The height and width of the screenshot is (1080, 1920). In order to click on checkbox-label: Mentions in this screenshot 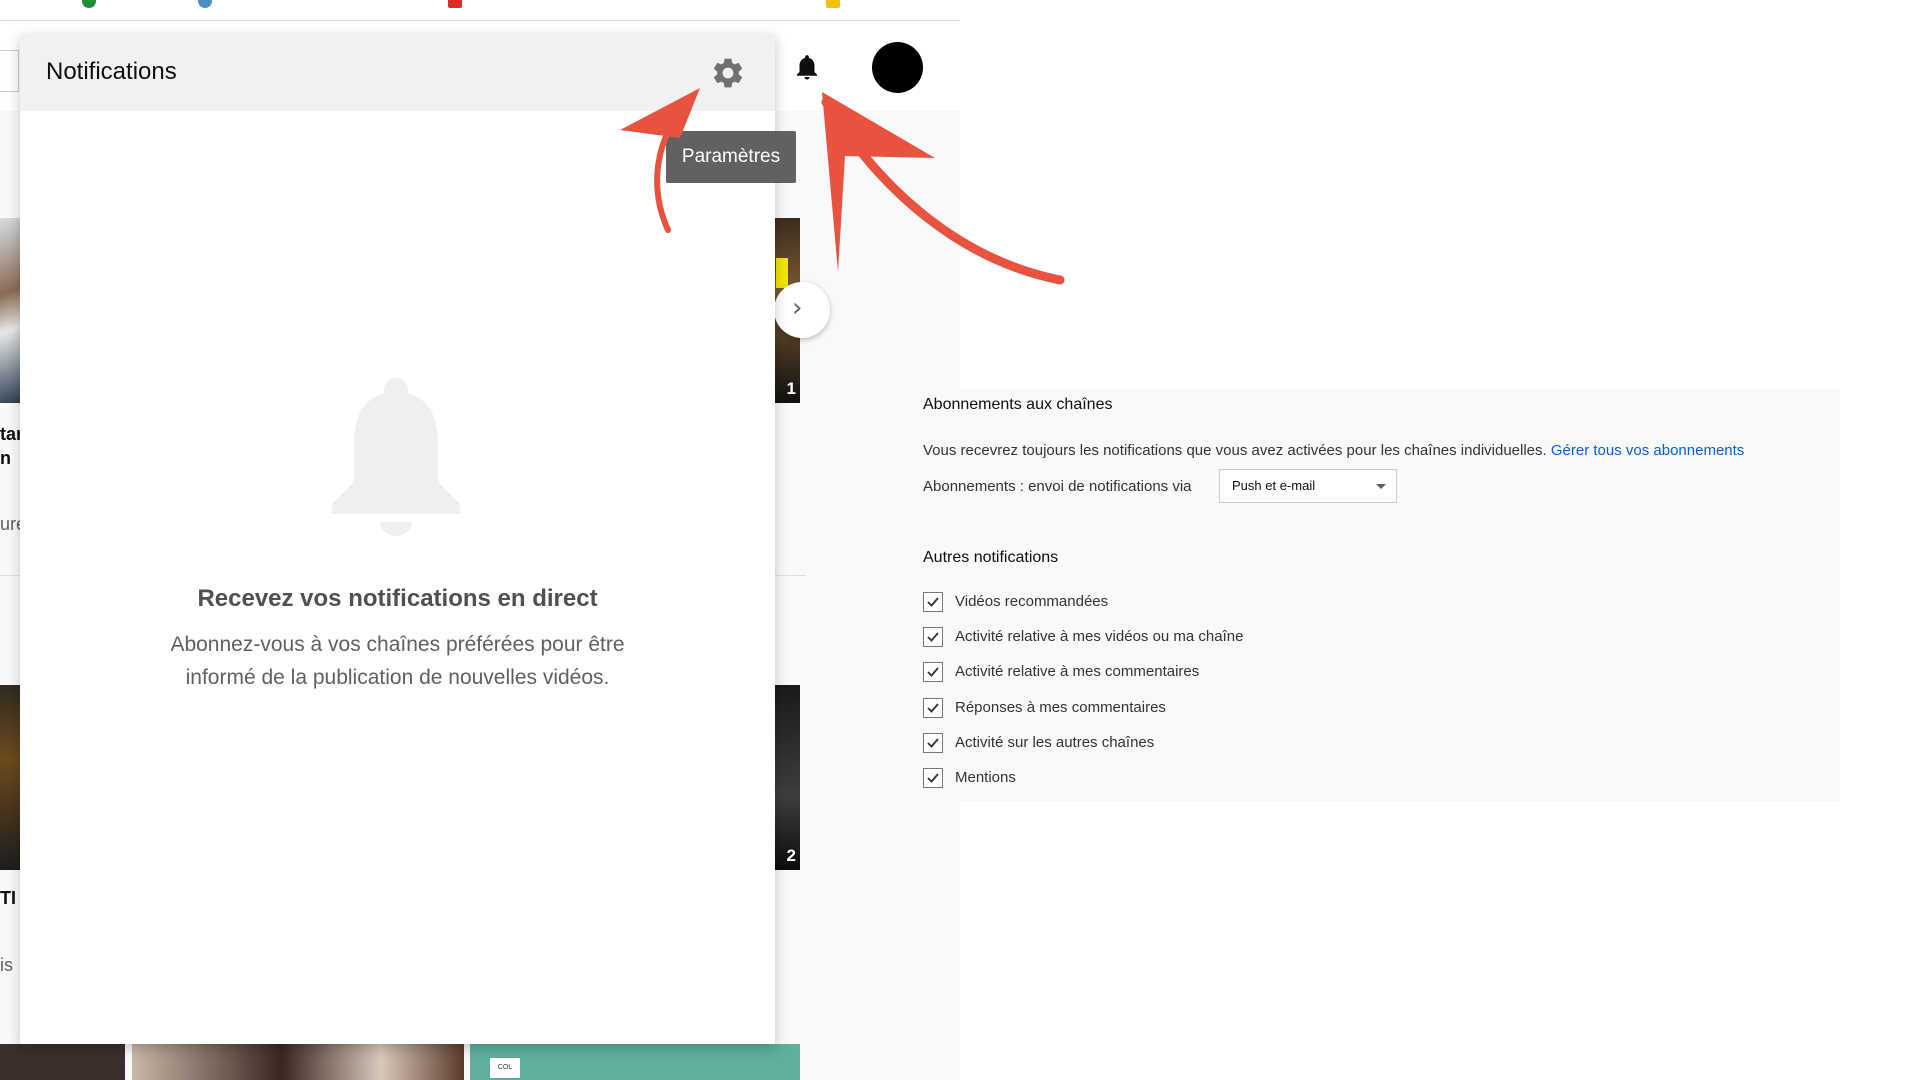, I will do `click(985, 777)`.